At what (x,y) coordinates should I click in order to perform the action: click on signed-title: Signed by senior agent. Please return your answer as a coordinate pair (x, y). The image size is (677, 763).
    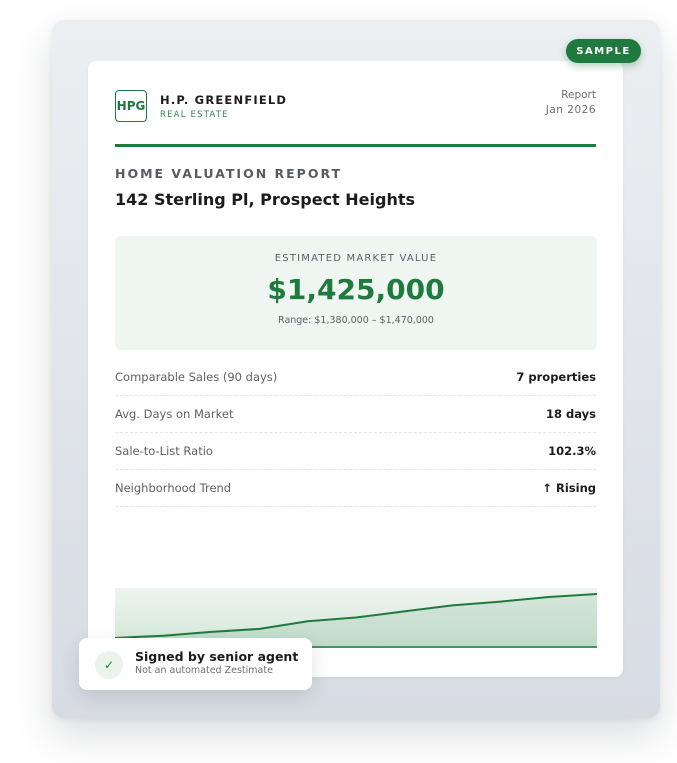
    Looking at the image, I should click on (217, 656).